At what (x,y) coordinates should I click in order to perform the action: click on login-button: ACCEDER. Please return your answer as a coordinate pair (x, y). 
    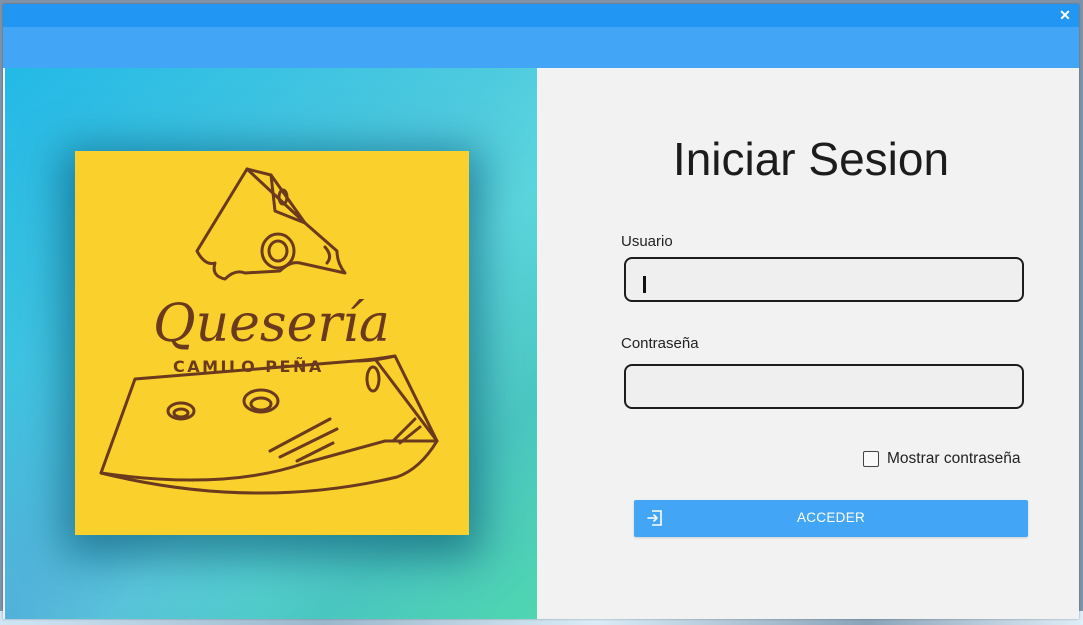
    Looking at the image, I should click on (831, 518).